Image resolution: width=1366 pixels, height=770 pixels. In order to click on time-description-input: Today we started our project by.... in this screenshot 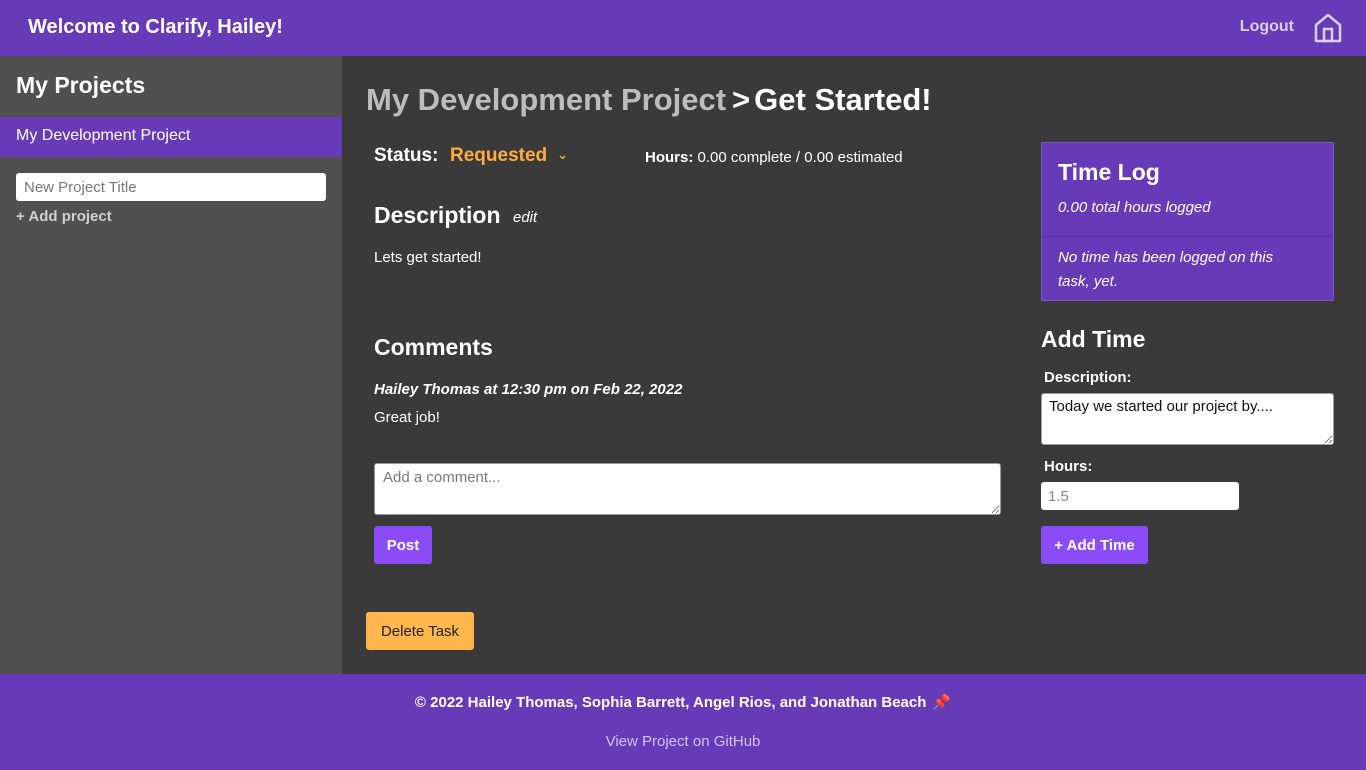, I will do `click(1187, 419)`.